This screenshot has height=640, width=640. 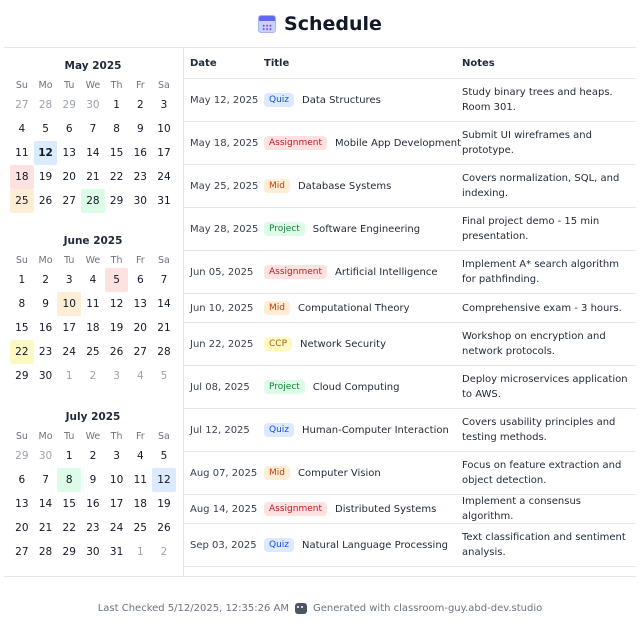 I want to click on calendar-day: 25, so click(x=140, y=528).